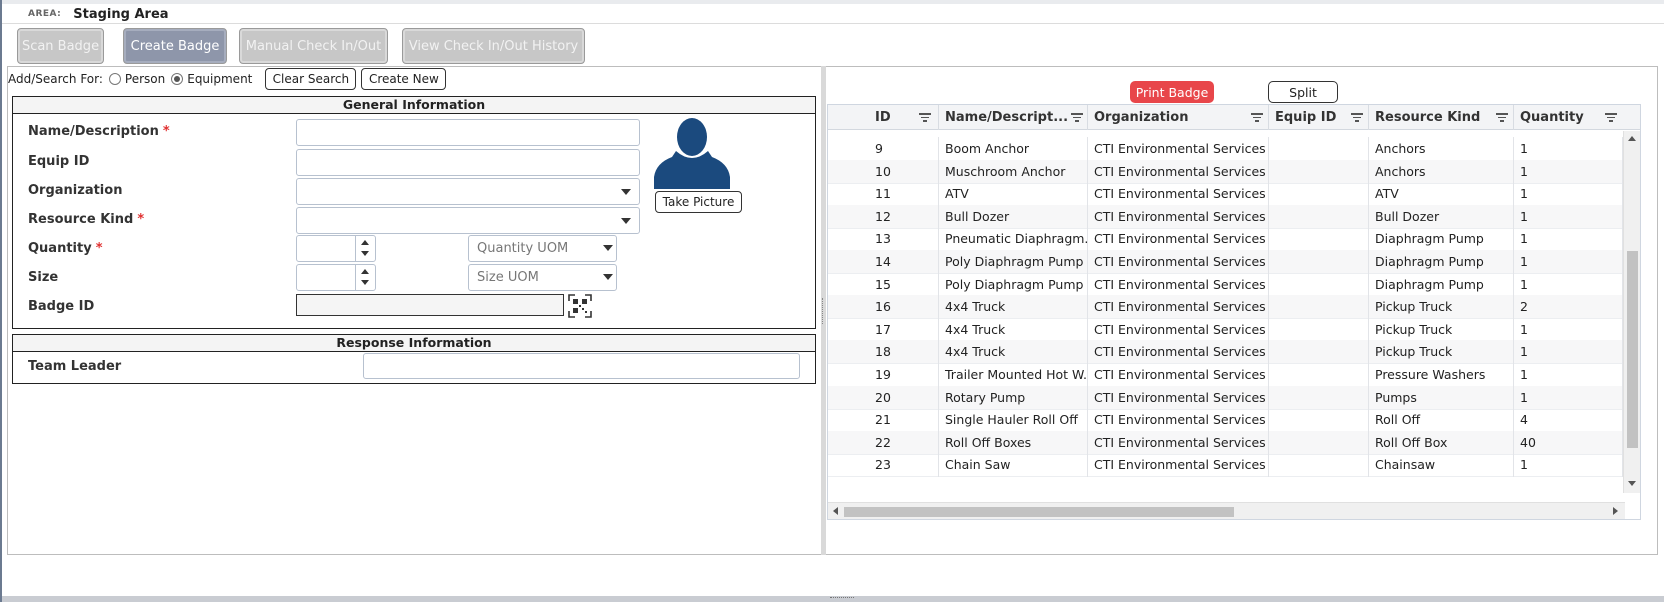 This screenshot has width=1664, height=602. Describe the element at coordinates (1441, 442) in the screenshot. I see `cell-resource-kind: Roll Off Box` at that location.